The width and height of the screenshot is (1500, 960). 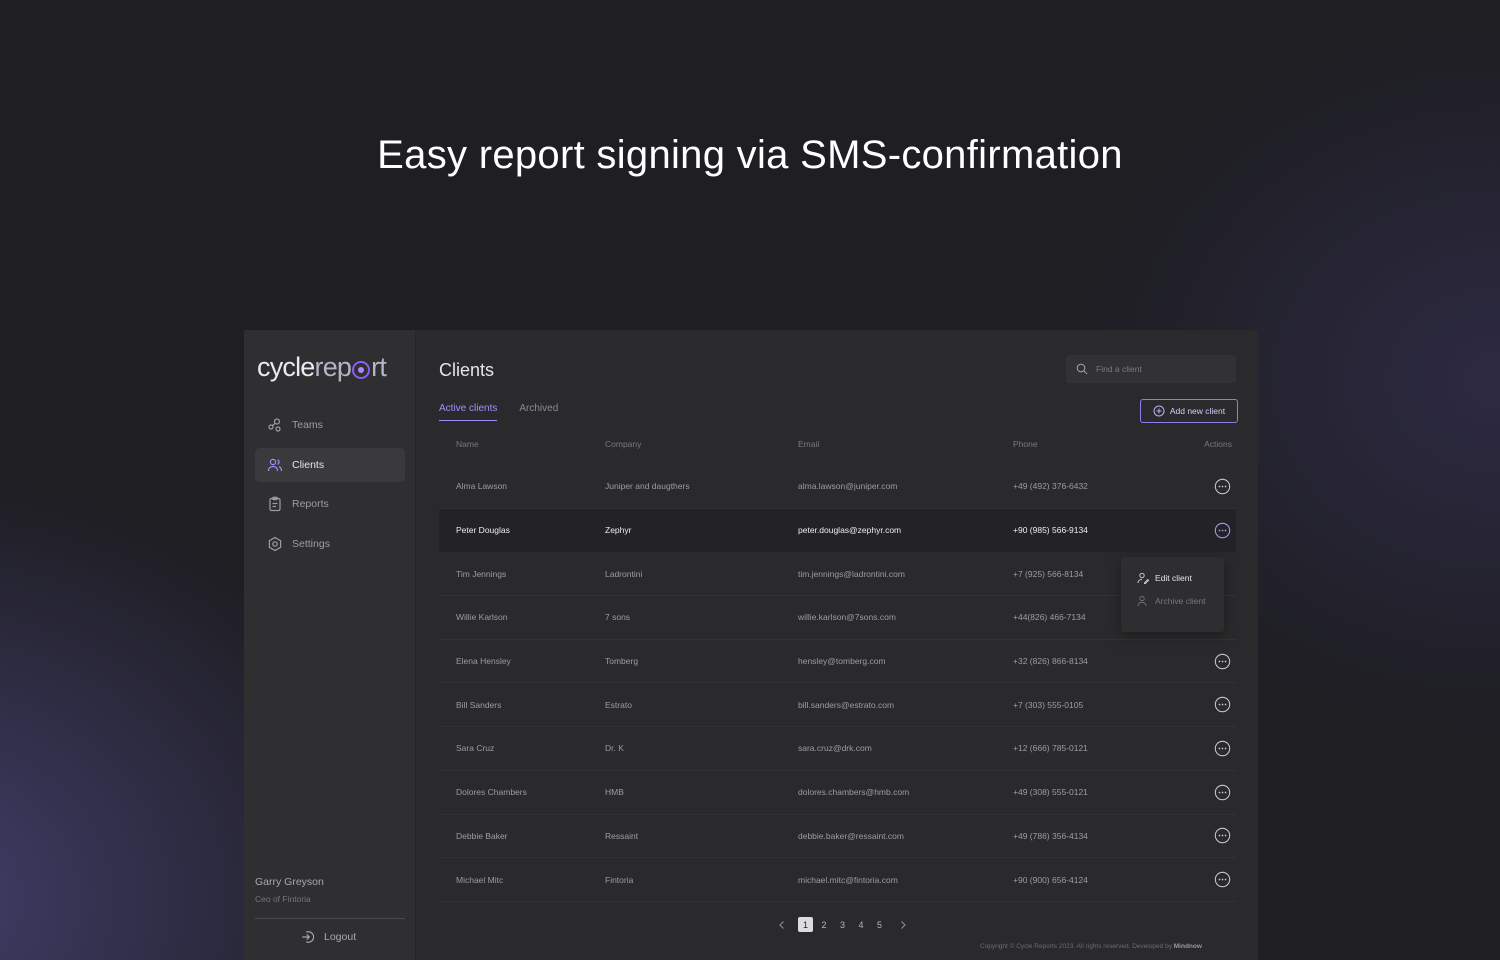 What do you see at coordinates (622, 835) in the screenshot?
I see `cell-company: Ressaint` at bounding box center [622, 835].